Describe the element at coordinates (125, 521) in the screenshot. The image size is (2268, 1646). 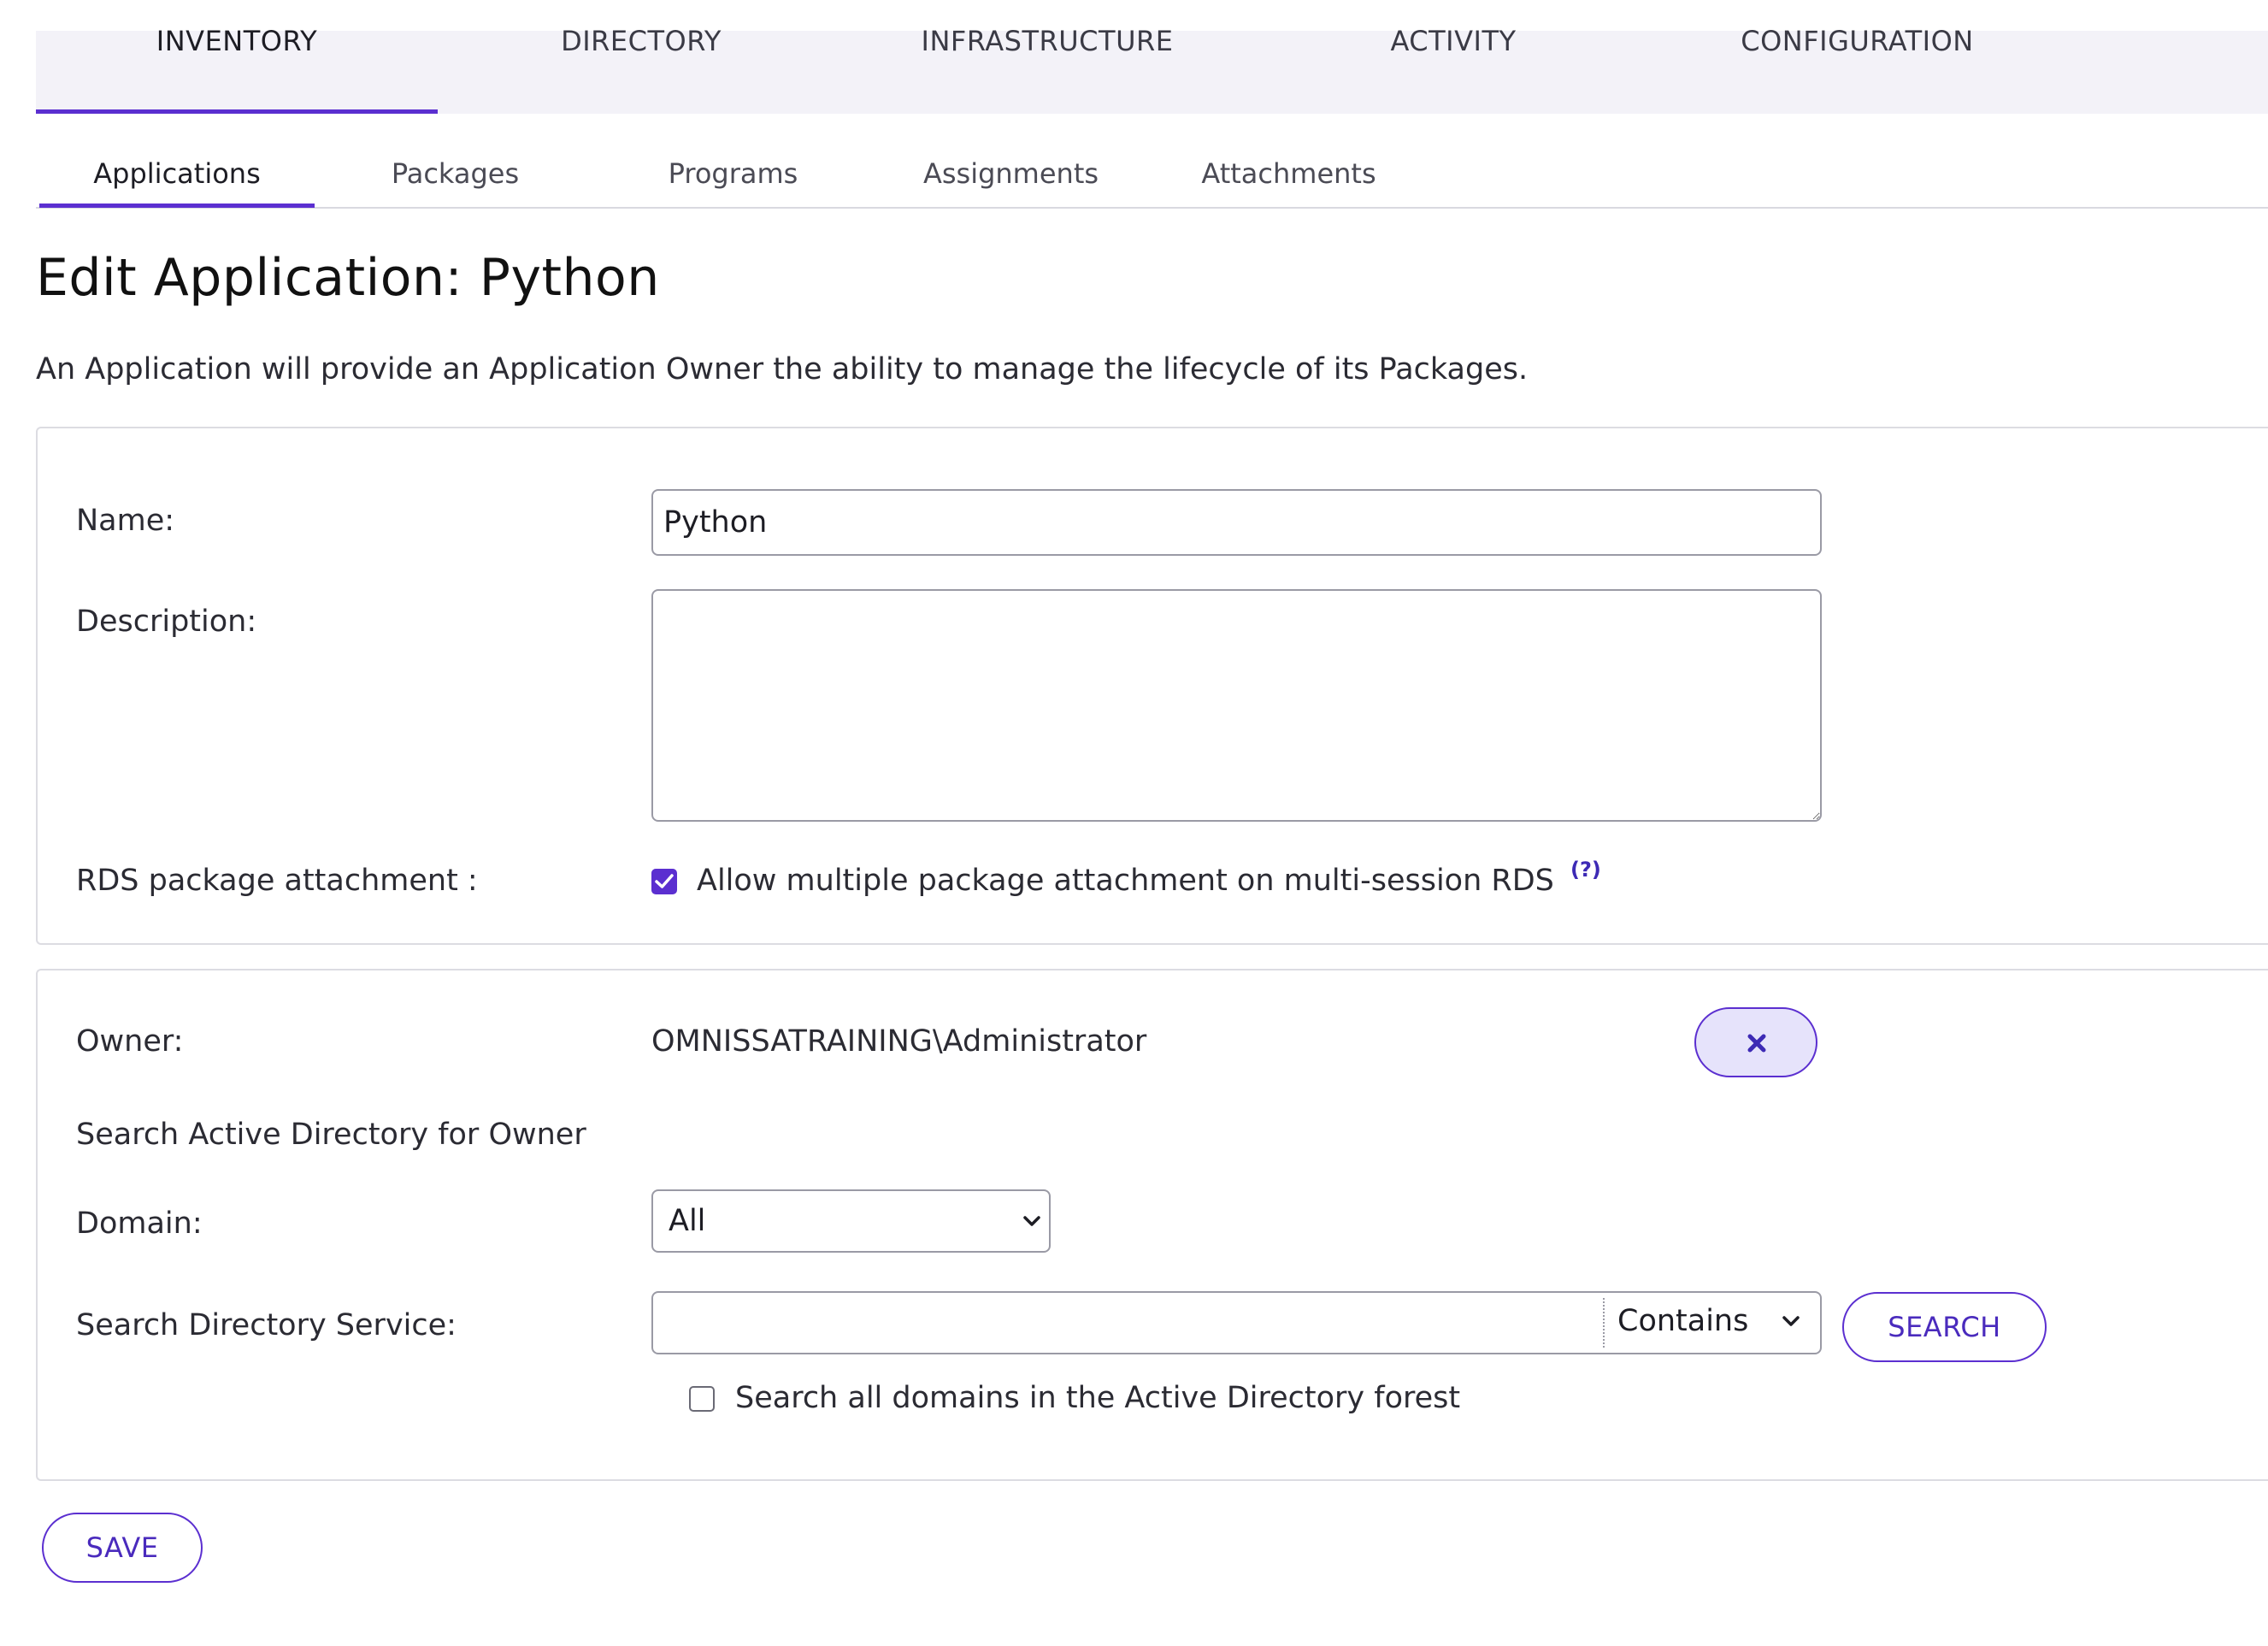
I see `name-label: Name:` at that location.